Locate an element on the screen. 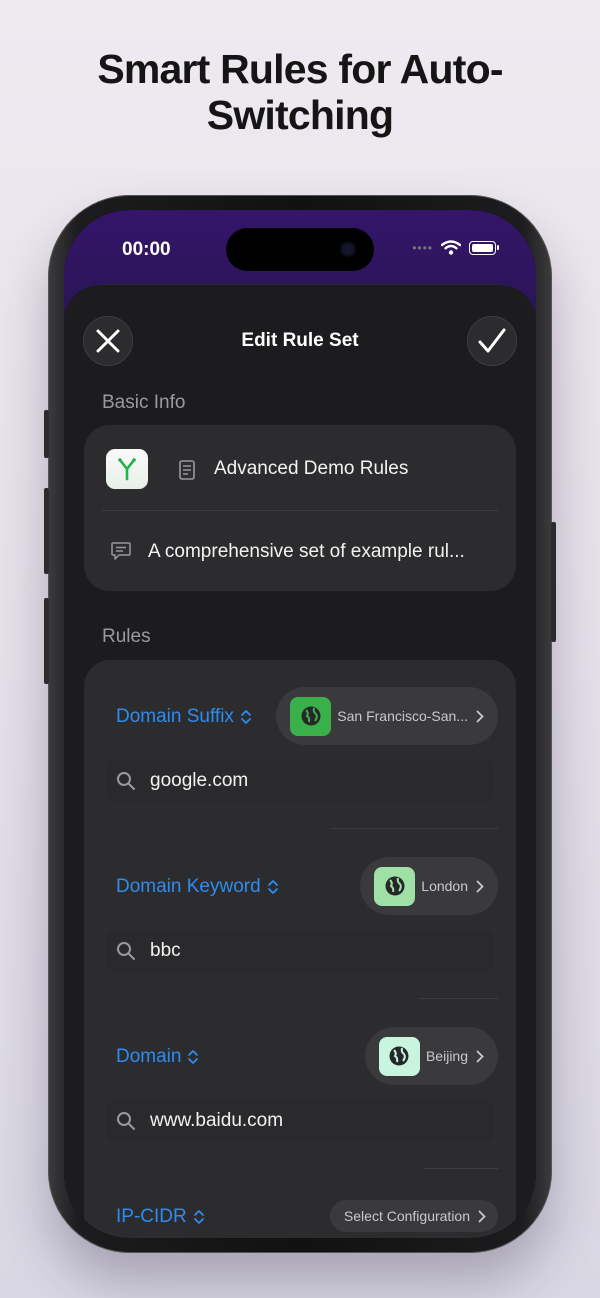 Image resolution: width=600 pixels, height=1298 pixels. confirm-button is located at coordinates (492, 341).